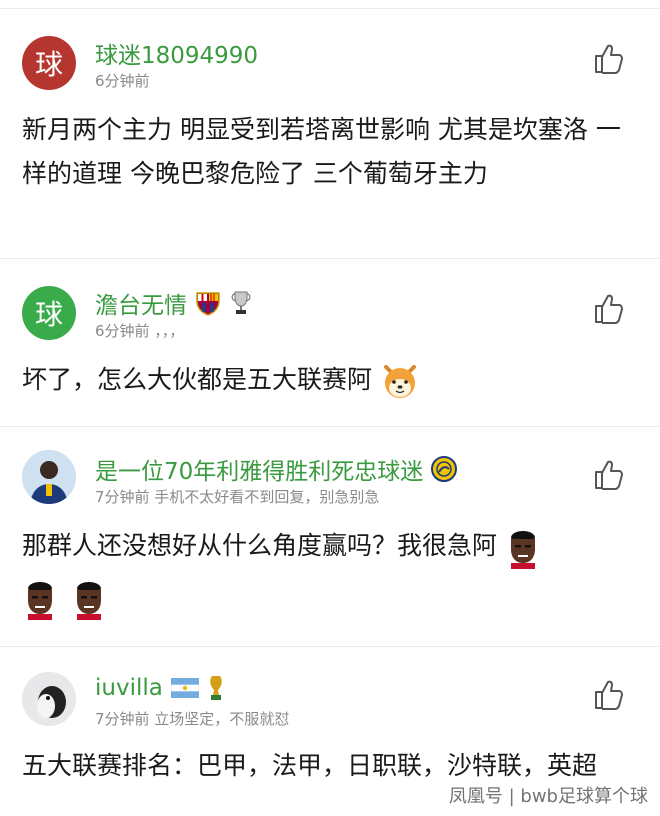 This screenshot has height=816, width=660. Describe the element at coordinates (216, 688) in the screenshot. I see `world-cup-trophy-icon` at that location.